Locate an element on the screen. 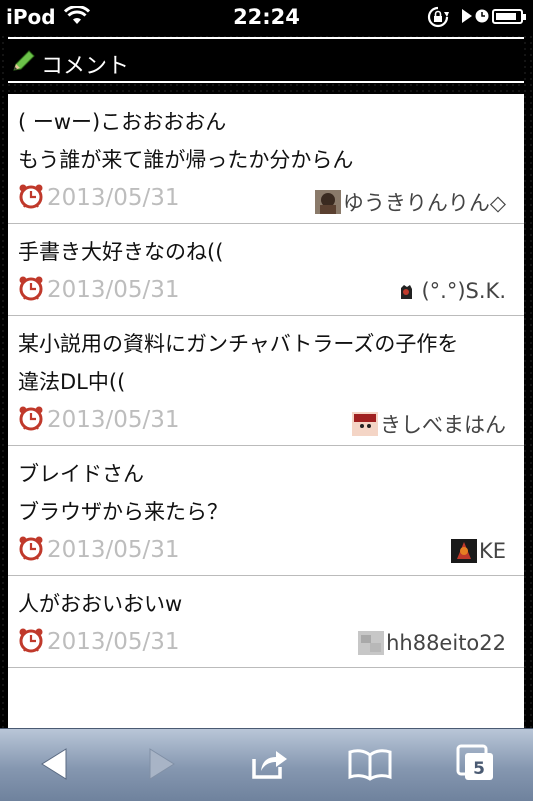 This screenshot has height=801, width=533. comment-user: ゆうきりんりん◇ is located at coordinates (410, 202).